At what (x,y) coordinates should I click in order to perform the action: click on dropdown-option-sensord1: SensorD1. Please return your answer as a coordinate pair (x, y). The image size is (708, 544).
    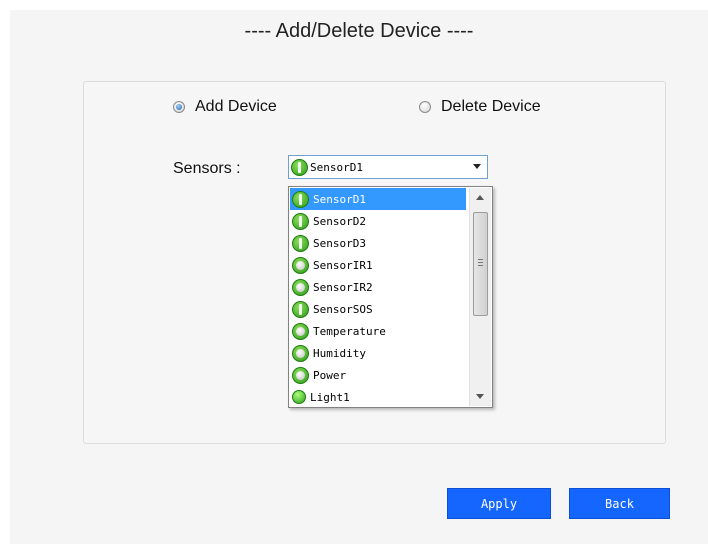
    Looking at the image, I should click on (378, 199).